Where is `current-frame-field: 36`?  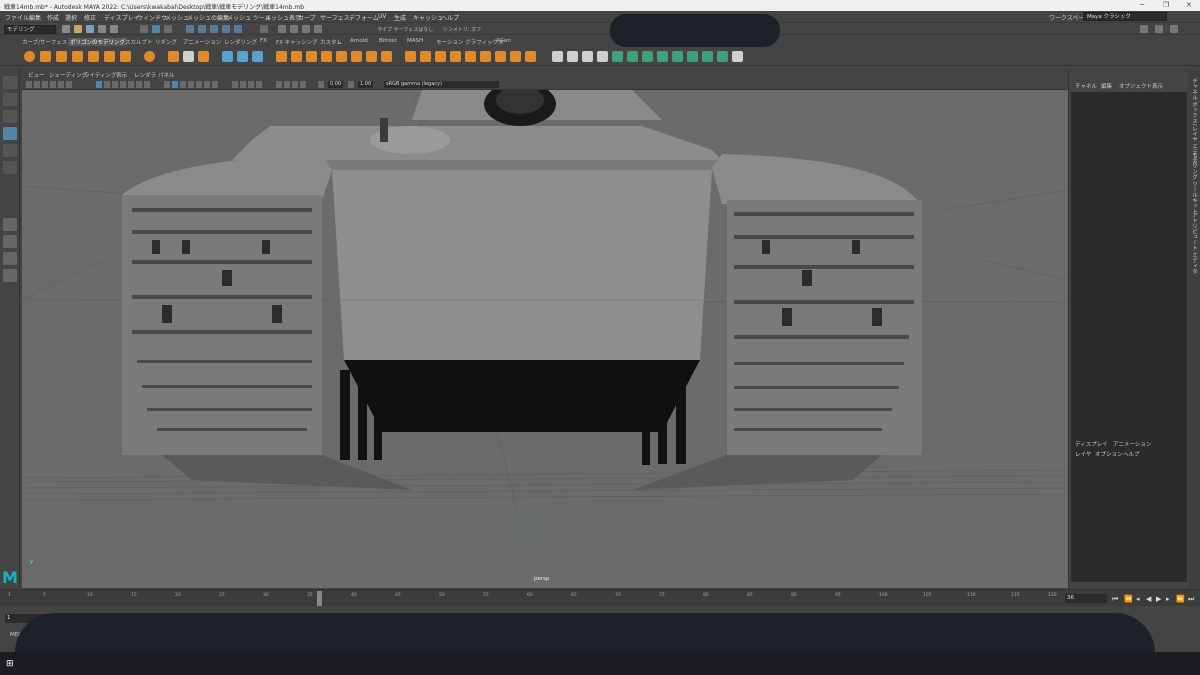
current-frame-field: 36 is located at coordinates (1086, 598).